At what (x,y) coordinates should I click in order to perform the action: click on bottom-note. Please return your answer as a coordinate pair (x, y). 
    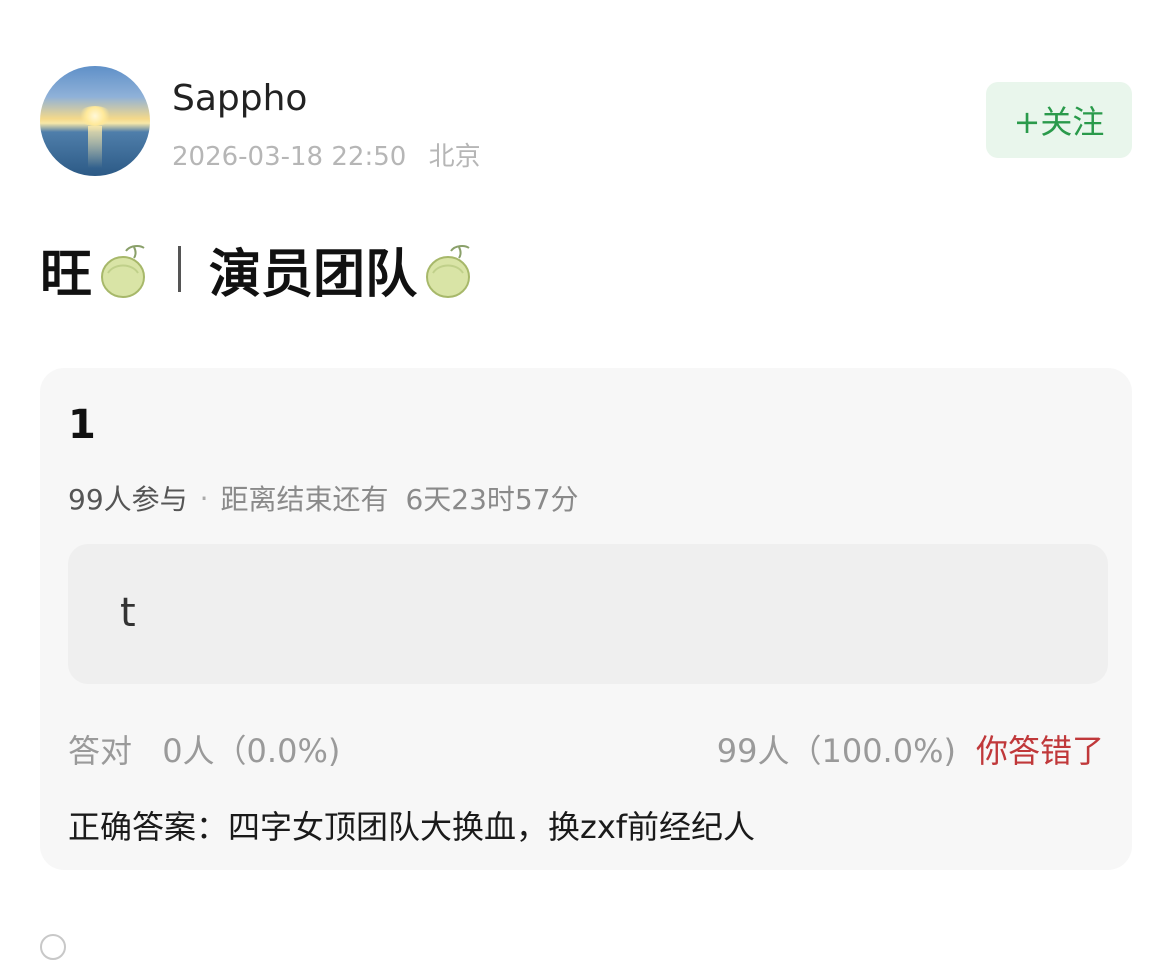
    Looking at the image, I should click on (53, 947).